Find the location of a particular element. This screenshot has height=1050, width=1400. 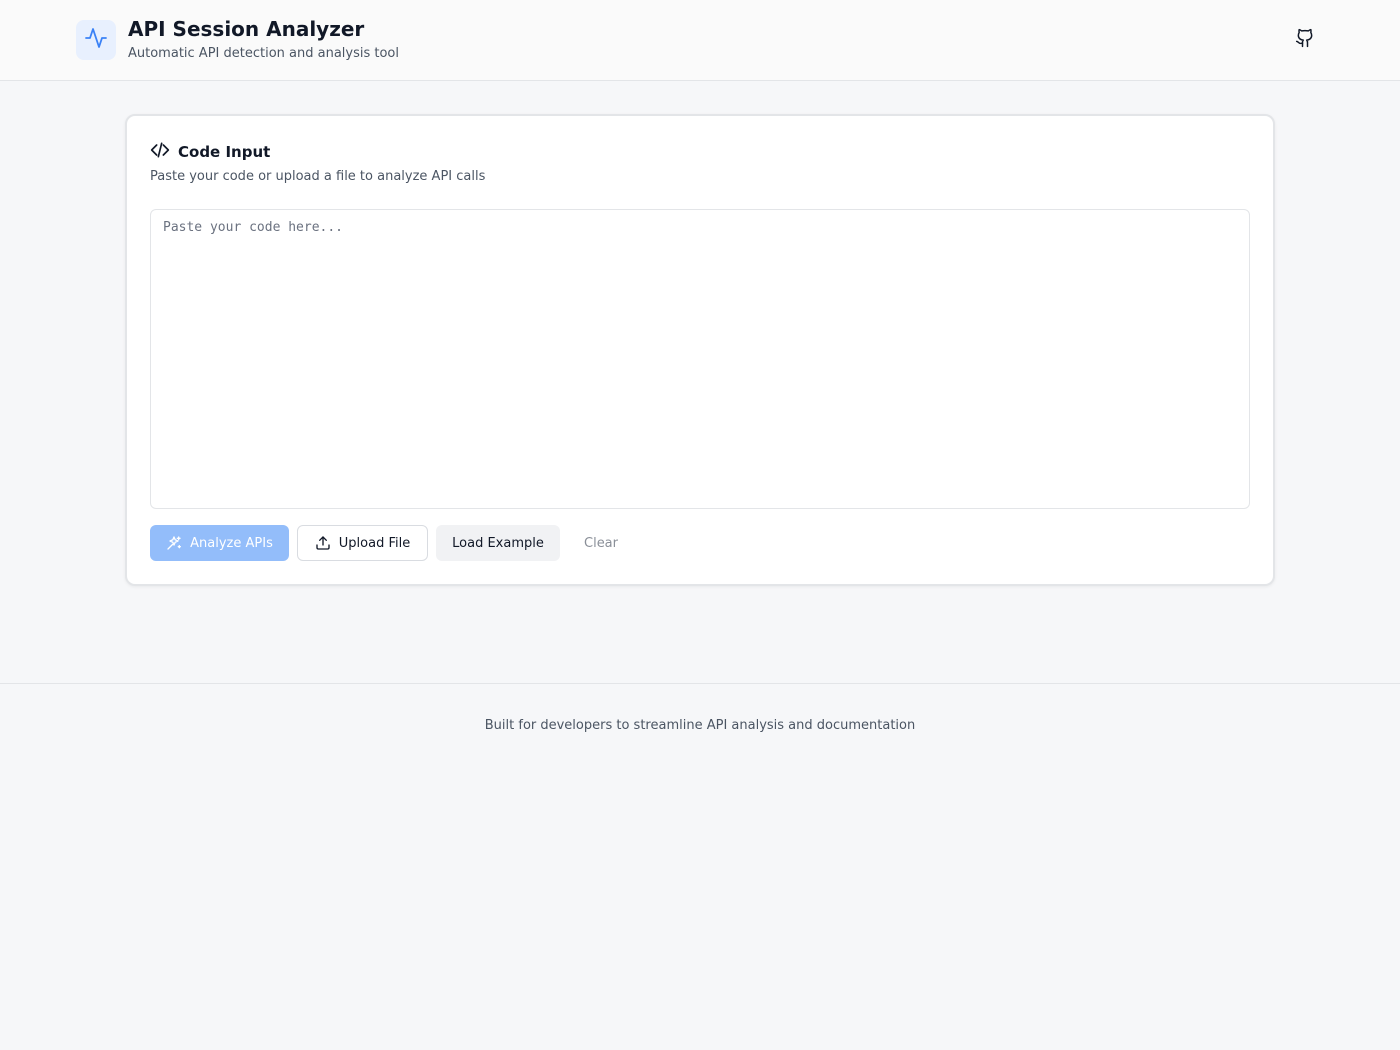

upload-file-button: Upload File is located at coordinates (362, 543).